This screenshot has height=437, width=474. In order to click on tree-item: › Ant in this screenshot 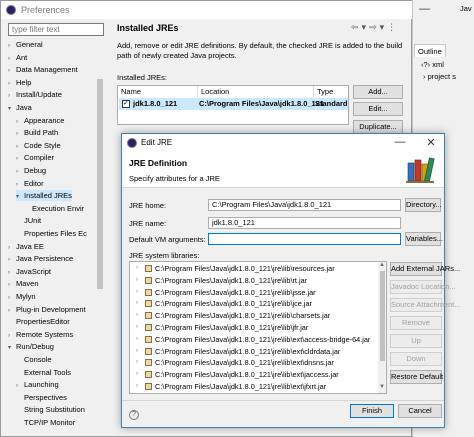, I will do `click(17, 57)`.